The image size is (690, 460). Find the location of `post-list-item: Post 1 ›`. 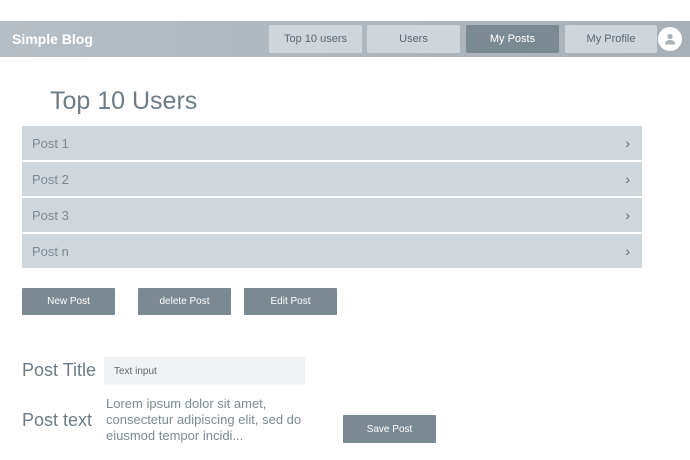

post-list-item: Post 1 › is located at coordinates (332, 143).